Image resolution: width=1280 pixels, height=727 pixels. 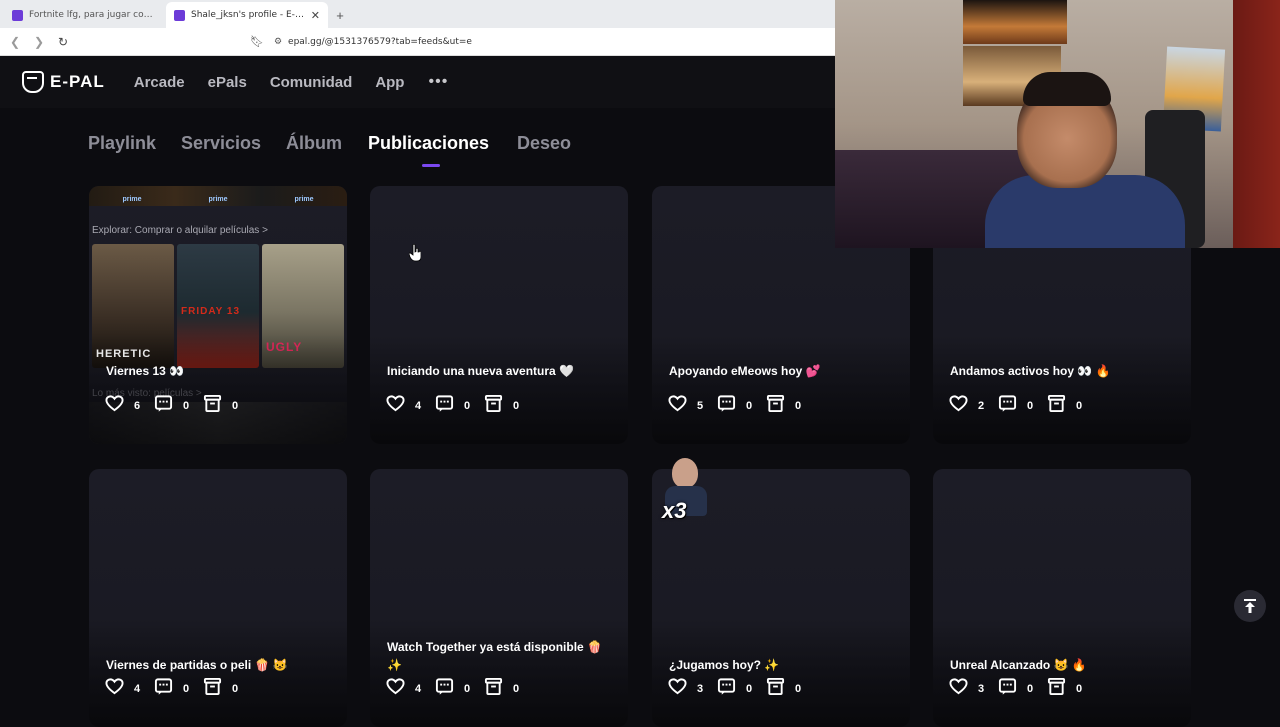 What do you see at coordinates (686, 406) in the screenshot?
I see `like-button: 5` at bounding box center [686, 406].